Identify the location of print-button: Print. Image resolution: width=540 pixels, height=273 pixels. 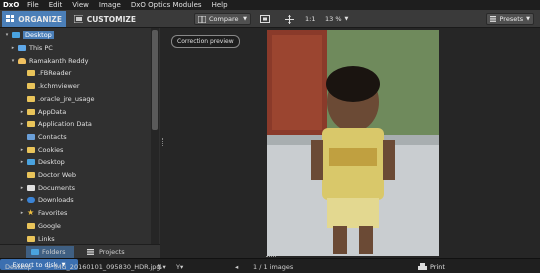
(431, 266).